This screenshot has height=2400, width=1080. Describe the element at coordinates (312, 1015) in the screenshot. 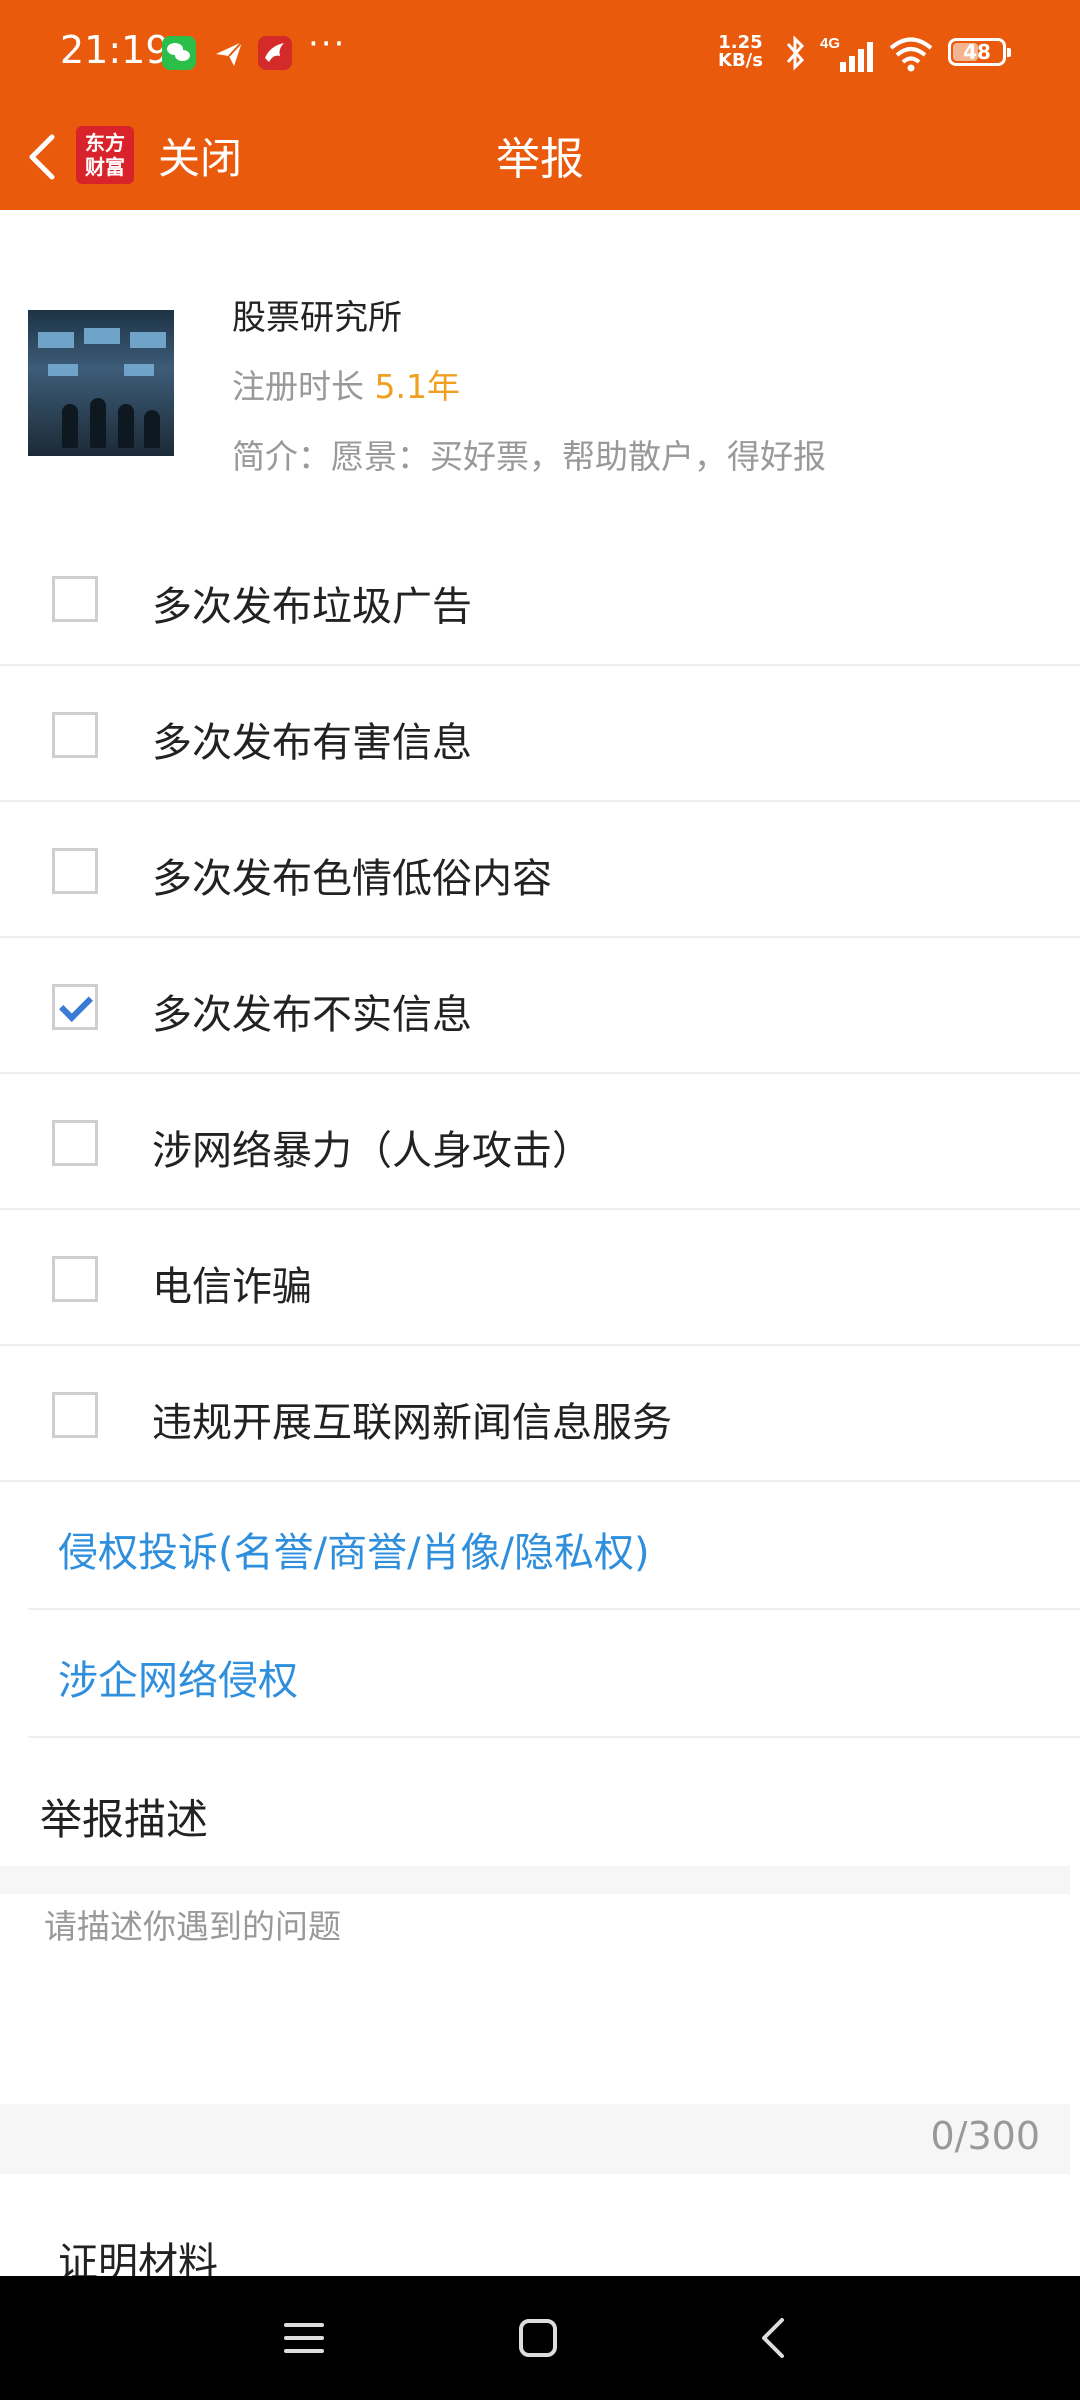

I see `reason-label: 多次发布不实信息` at that location.